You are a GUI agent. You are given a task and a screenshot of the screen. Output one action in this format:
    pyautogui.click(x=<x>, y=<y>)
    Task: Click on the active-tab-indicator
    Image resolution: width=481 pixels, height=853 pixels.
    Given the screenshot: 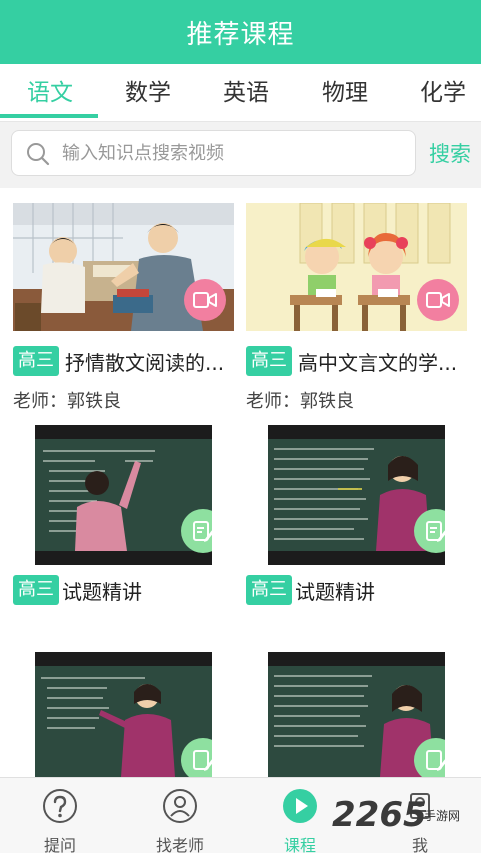 What is the action you would take?
    pyautogui.click(x=49, y=116)
    